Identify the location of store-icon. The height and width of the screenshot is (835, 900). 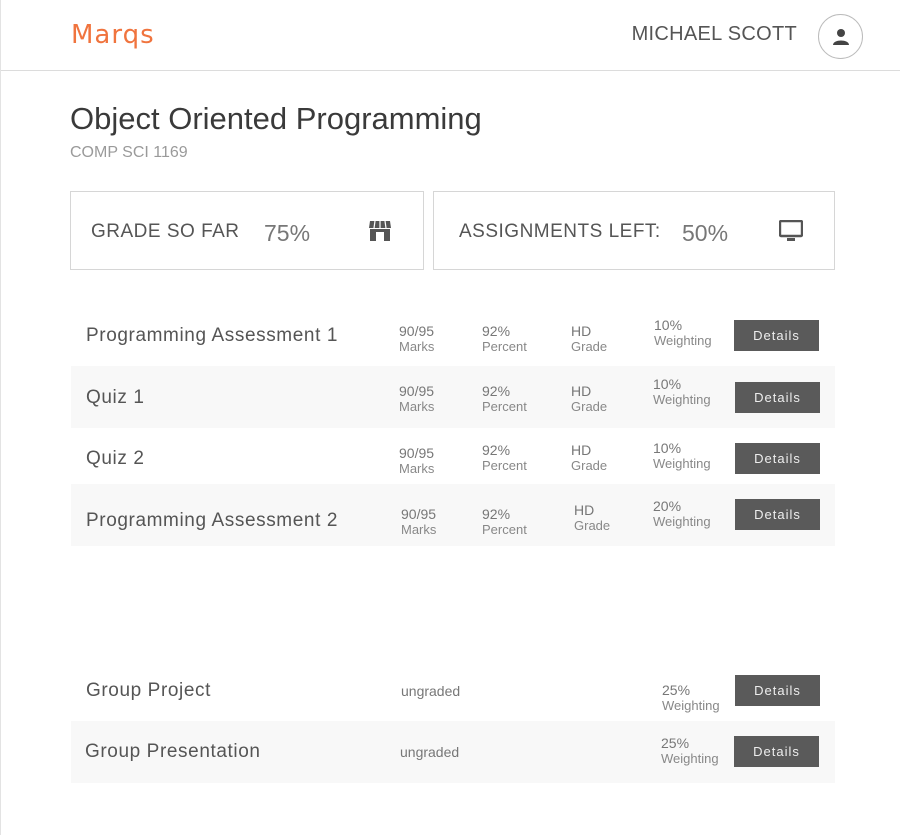
(380, 230).